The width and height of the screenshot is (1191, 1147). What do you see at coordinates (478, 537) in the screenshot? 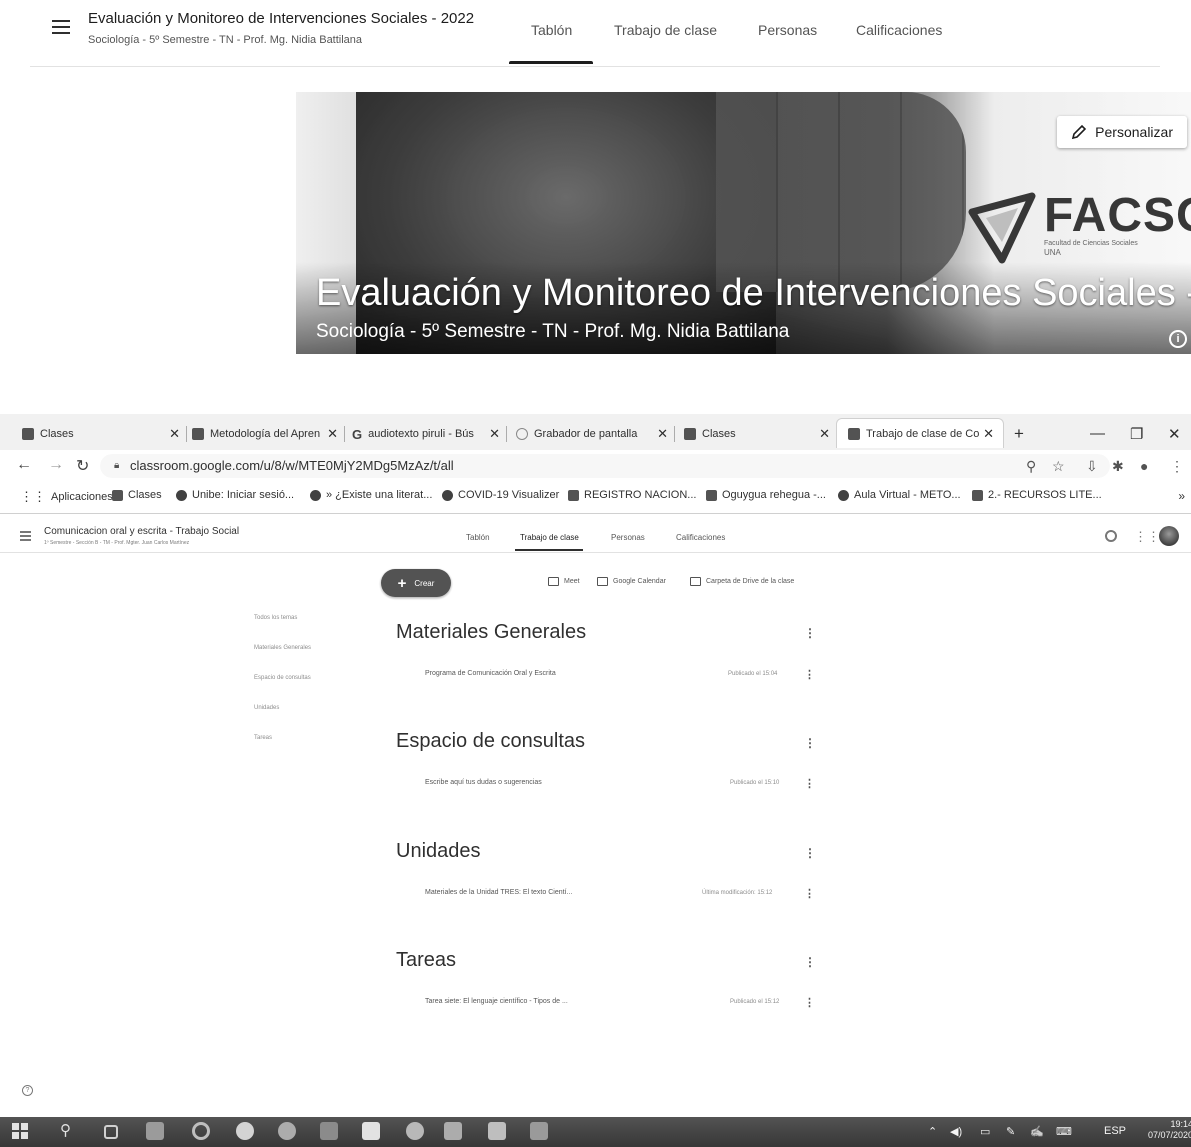
I see `inner-tab-tablon: Tablón` at bounding box center [478, 537].